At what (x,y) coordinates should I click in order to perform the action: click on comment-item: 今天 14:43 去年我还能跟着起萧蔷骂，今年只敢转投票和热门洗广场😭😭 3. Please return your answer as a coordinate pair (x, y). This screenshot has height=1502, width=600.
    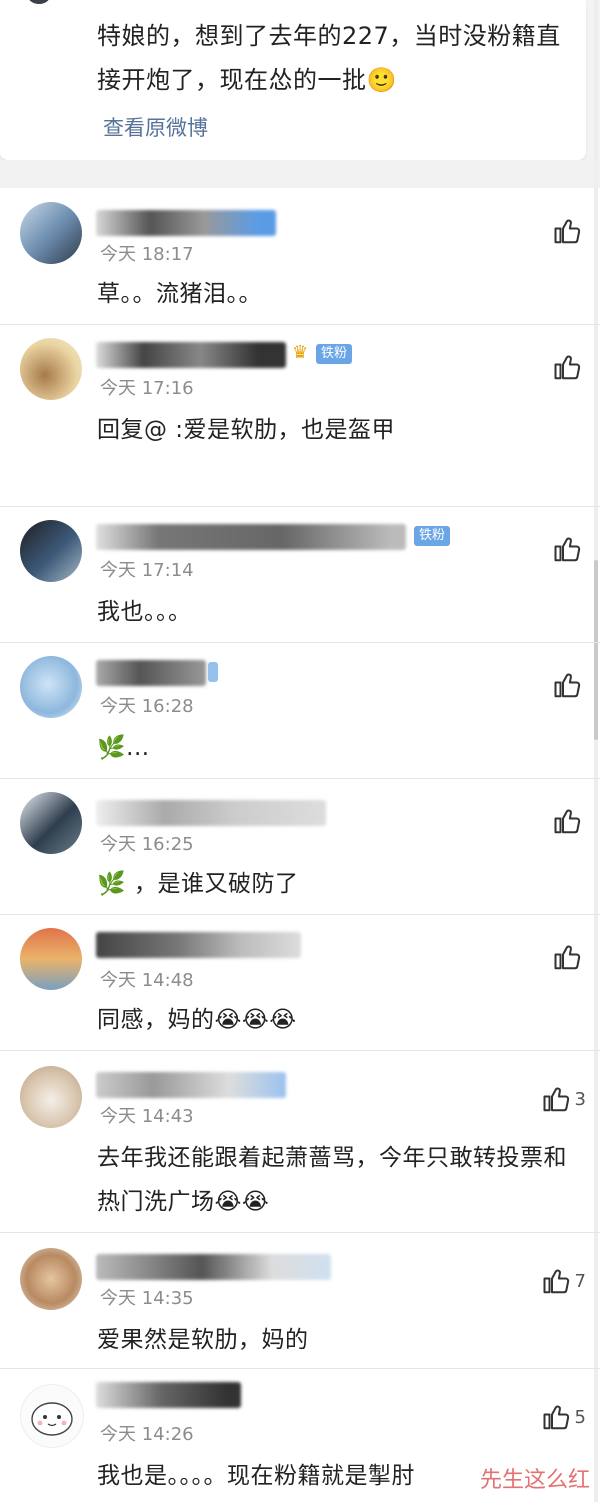
    Looking at the image, I should click on (300, 1141).